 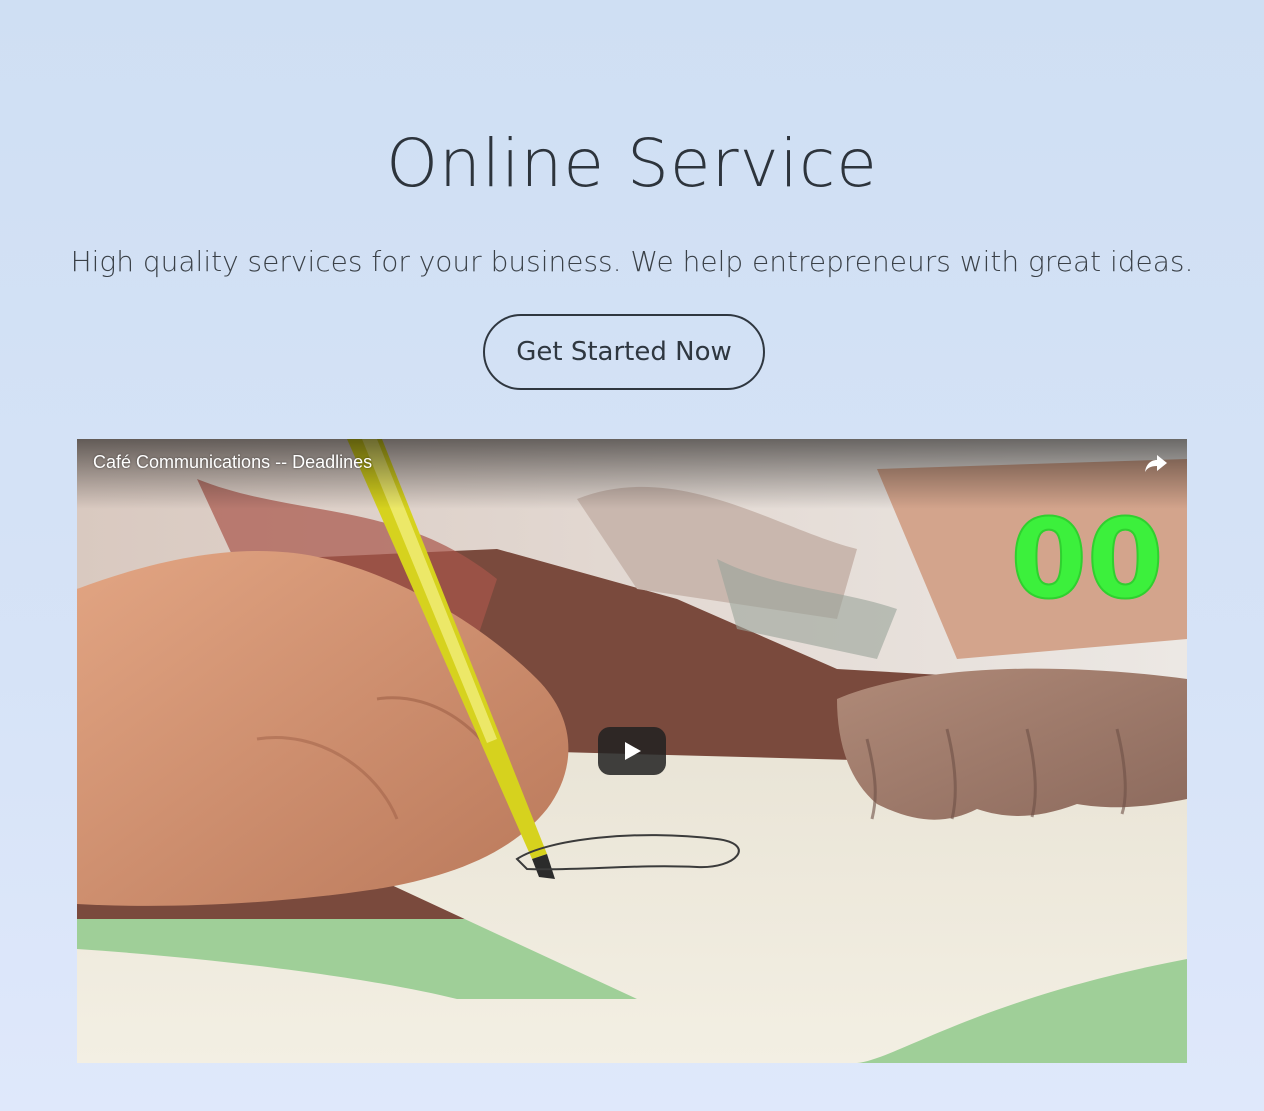 I want to click on video-title: Café Communications -- Deadlines, so click(x=232, y=462).